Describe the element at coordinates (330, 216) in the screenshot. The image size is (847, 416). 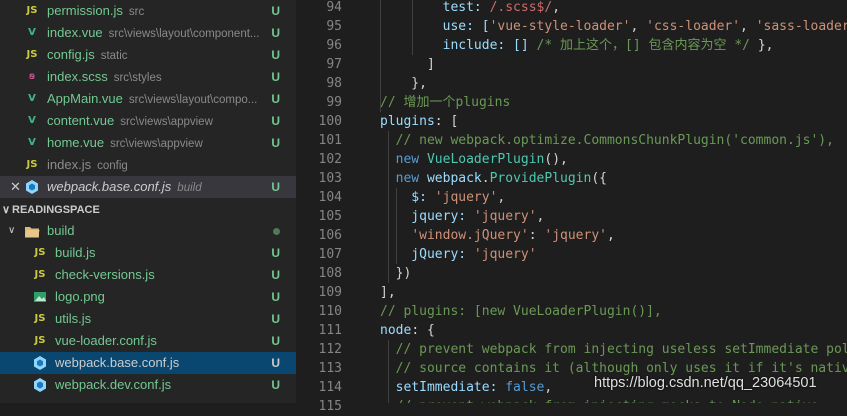
I see `line-number: 105` at that location.